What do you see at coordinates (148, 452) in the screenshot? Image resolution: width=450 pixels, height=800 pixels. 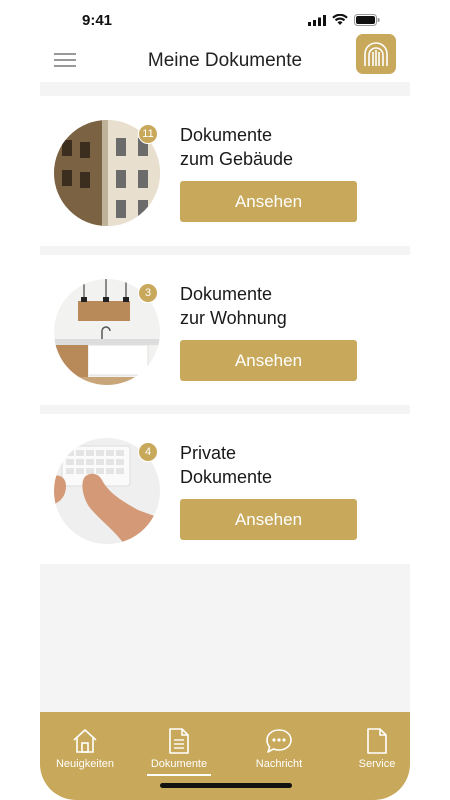 I see `document-count-badge: 4` at bounding box center [148, 452].